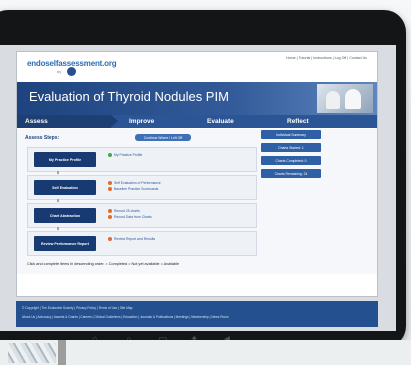  I want to click on charts-remaining-button: Charts Remaining: 24, so click(291, 173).